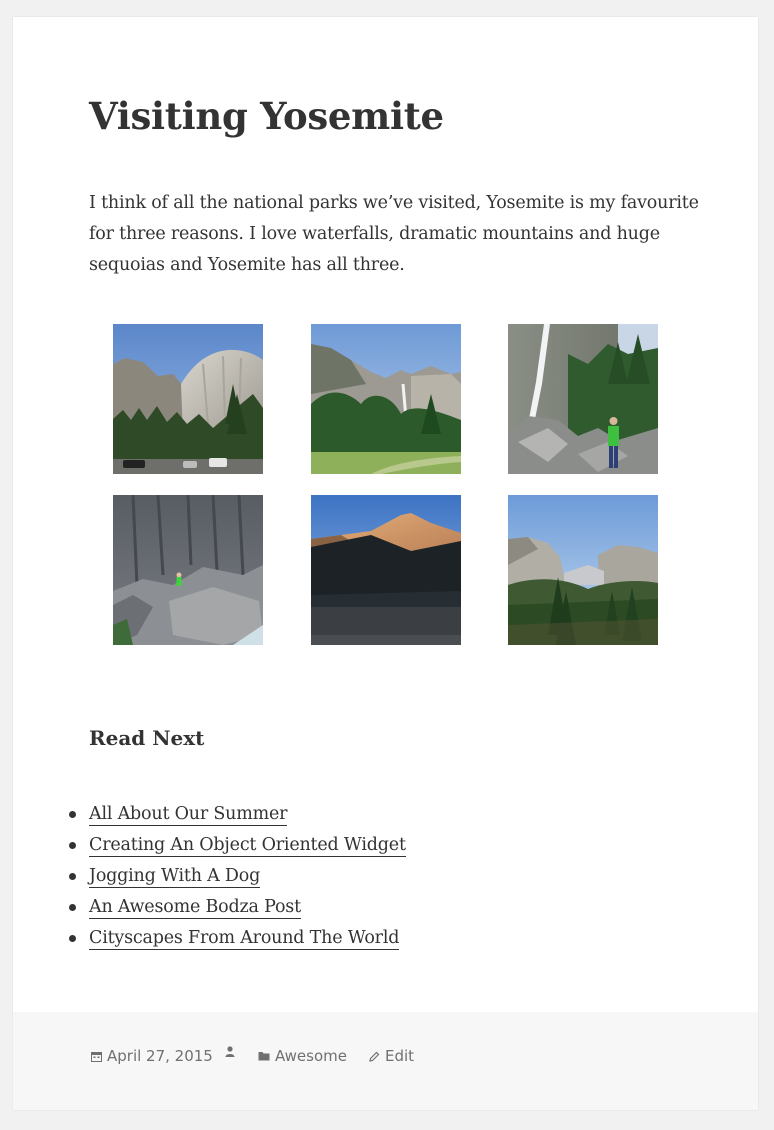  I want to click on read-next-link: Jogging With A Dog, so click(174, 877).